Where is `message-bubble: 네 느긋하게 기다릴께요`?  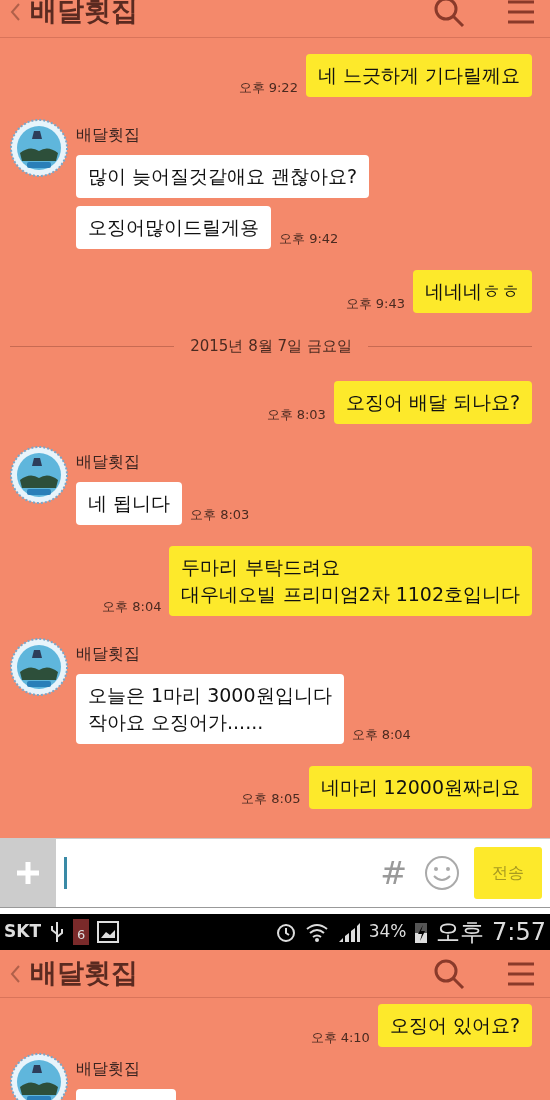 message-bubble: 네 느긋하게 기다릴께요 is located at coordinates (418, 75).